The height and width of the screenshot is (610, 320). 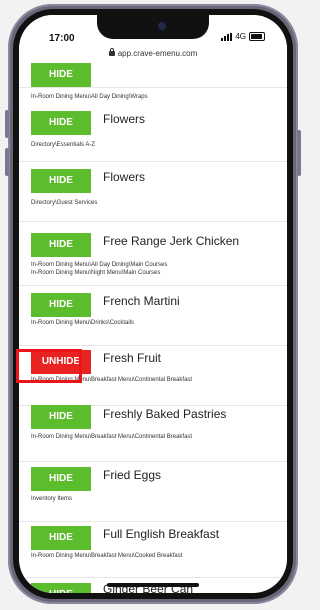 What do you see at coordinates (89, 97) in the screenshot?
I see `item-path: In-Room Dining Menu\All Day Dining\Wraps` at bounding box center [89, 97].